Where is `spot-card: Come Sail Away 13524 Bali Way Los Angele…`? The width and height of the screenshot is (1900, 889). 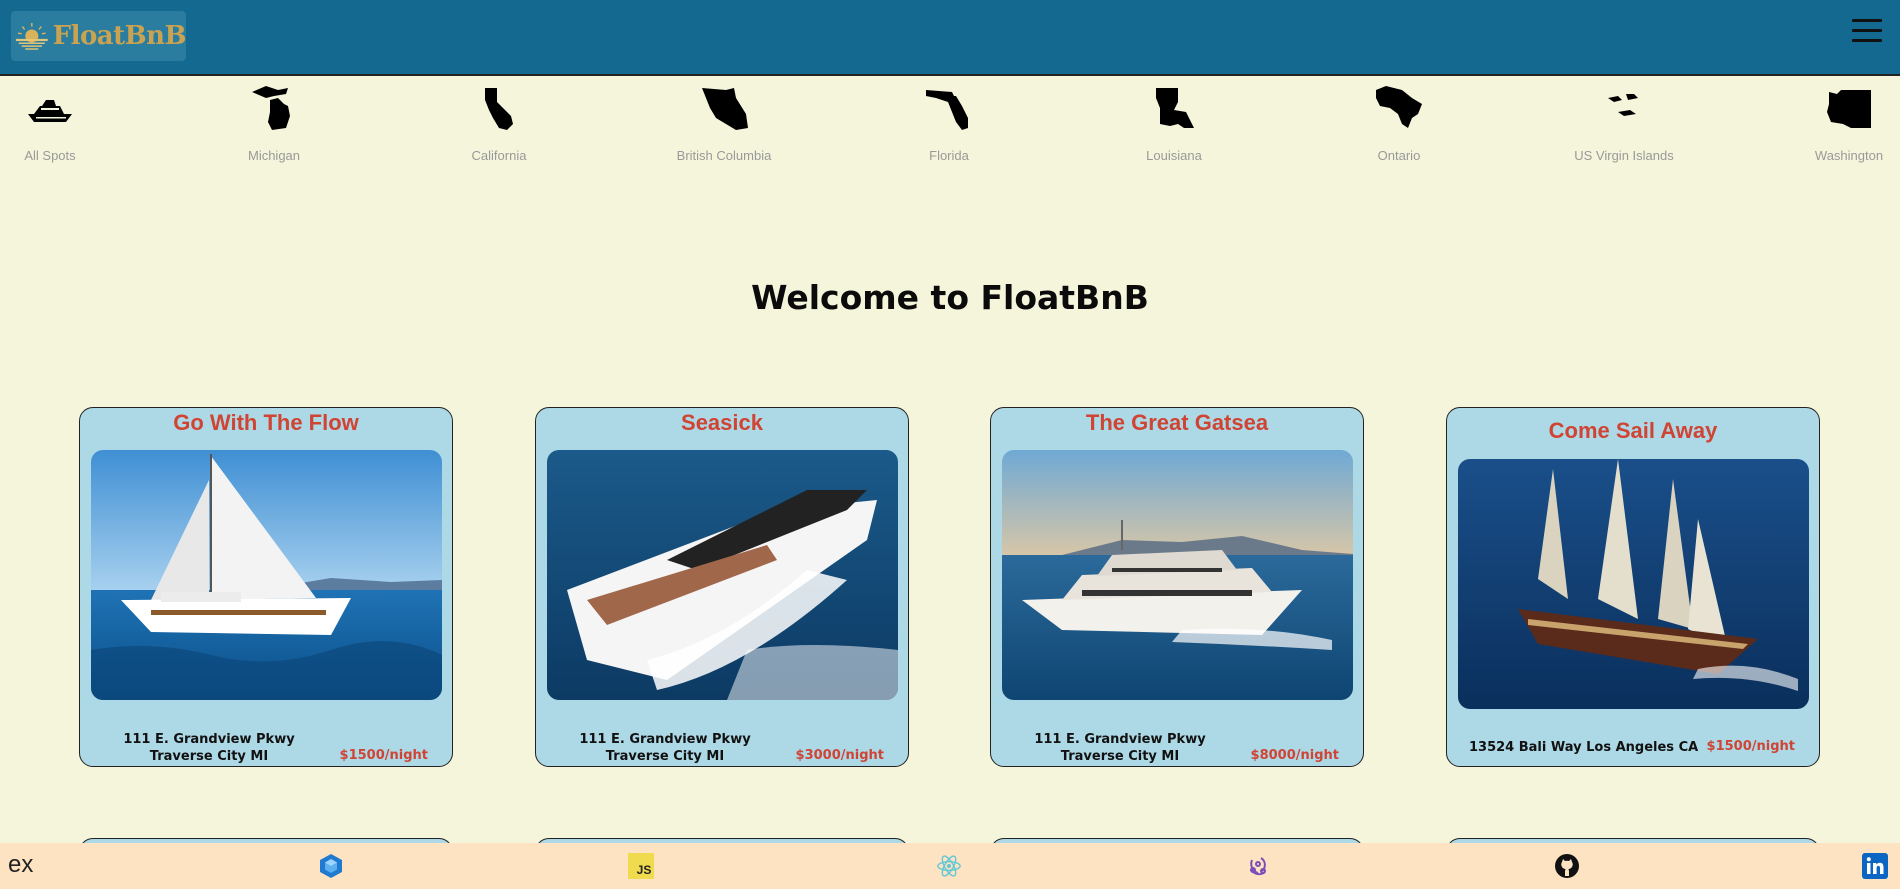 spot-card: Come Sail Away 13524 Bali Way Los Angele… is located at coordinates (1633, 587).